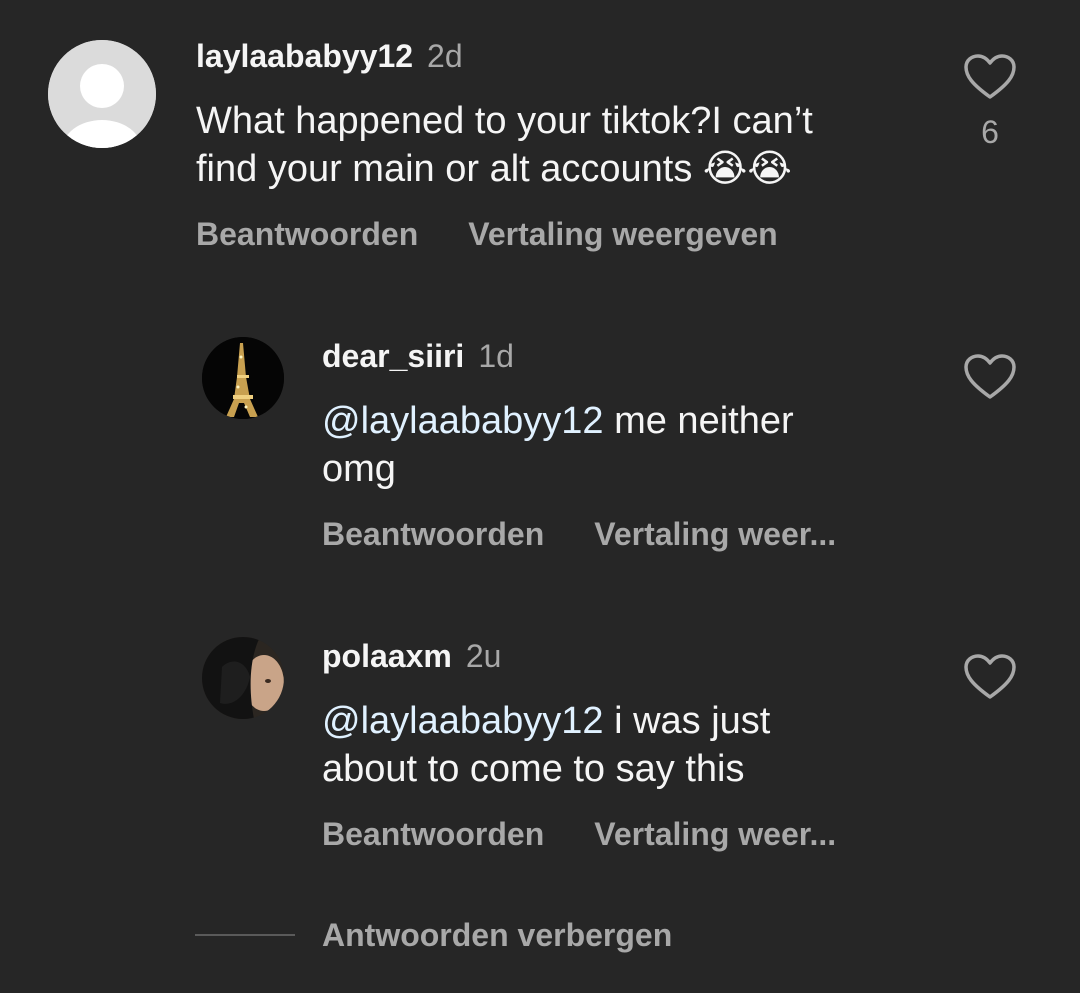 The image size is (1080, 993). I want to click on comment-text-line2: find your main or alt accounts, so click(444, 169).